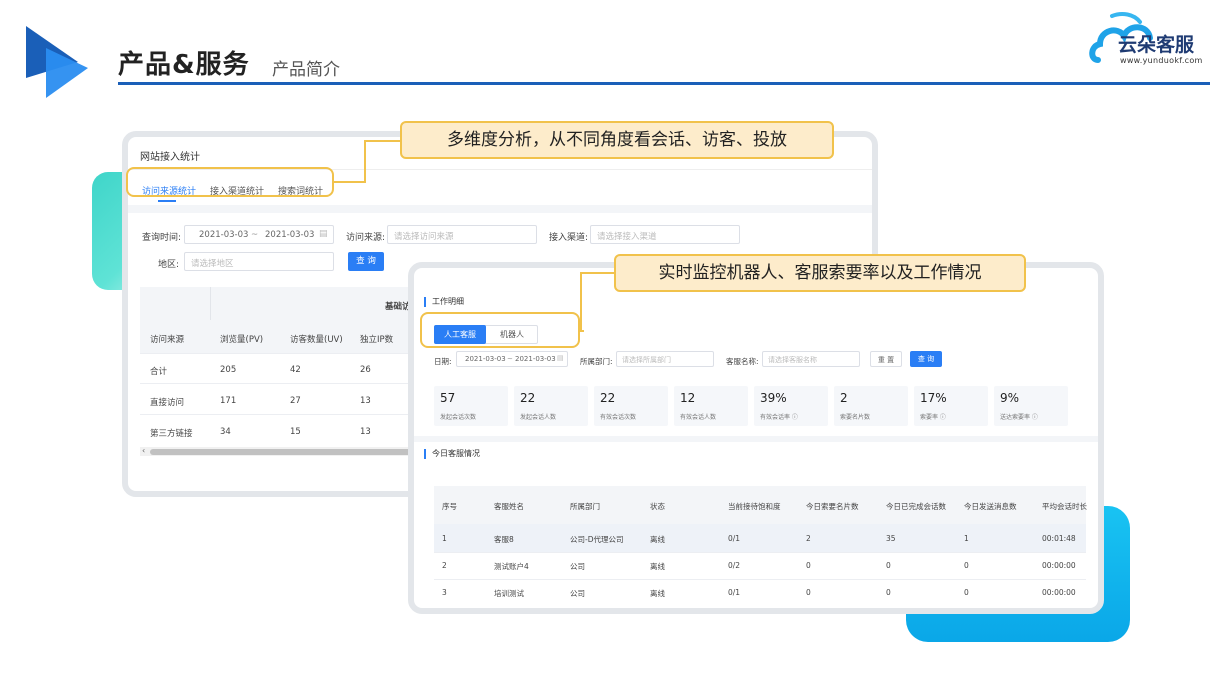 The height and width of the screenshot is (682, 1226). What do you see at coordinates (760, 538) in the screenshot?
I see `table-row-highlight` at bounding box center [760, 538].